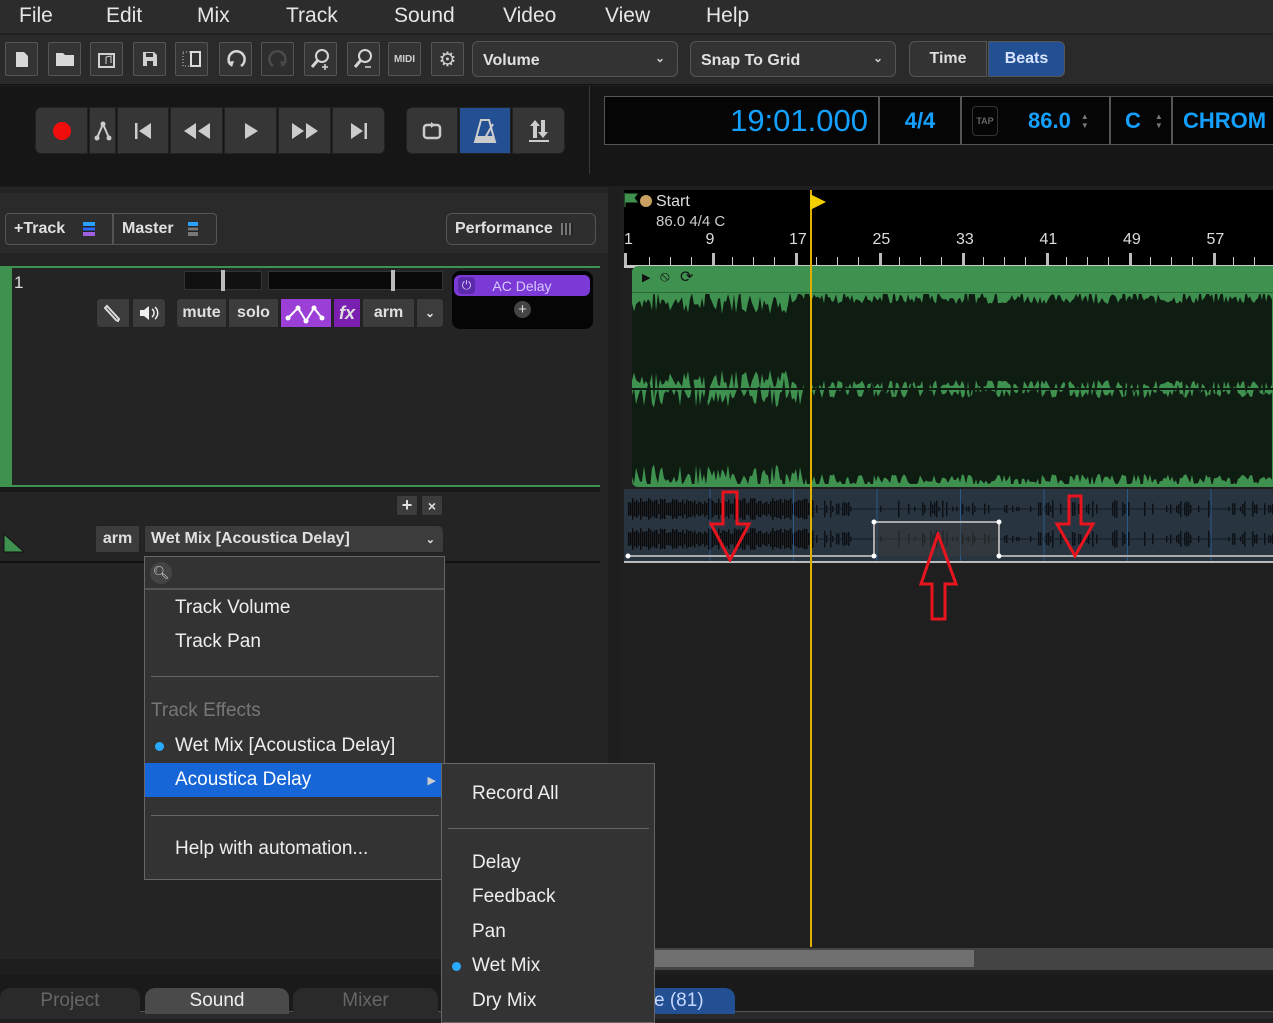  Describe the element at coordinates (196, 130) in the screenshot. I see `rewind-button` at that location.